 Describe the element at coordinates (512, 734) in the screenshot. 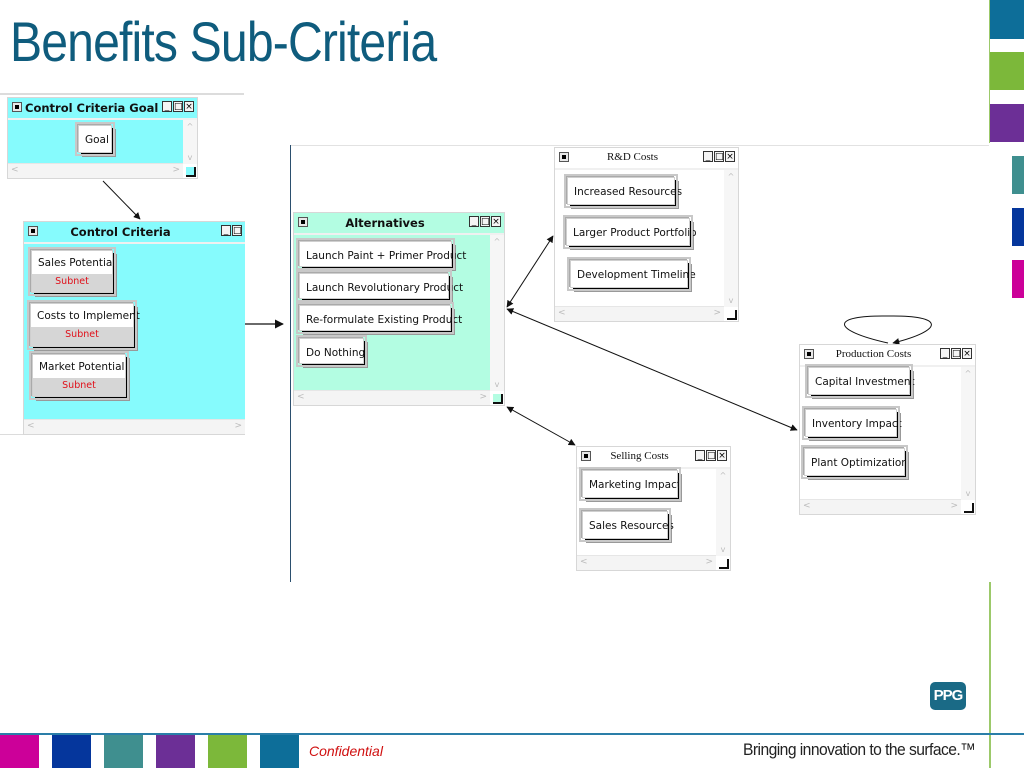

I see `footer-rule` at that location.